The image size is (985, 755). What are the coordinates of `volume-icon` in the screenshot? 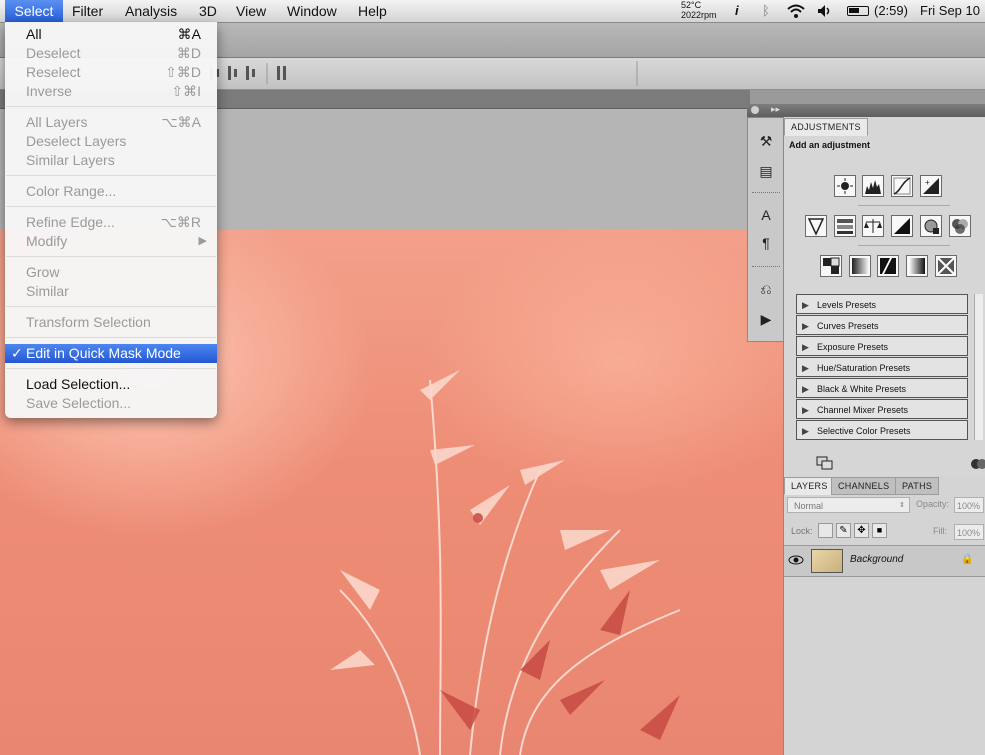 It's located at (825, 11).